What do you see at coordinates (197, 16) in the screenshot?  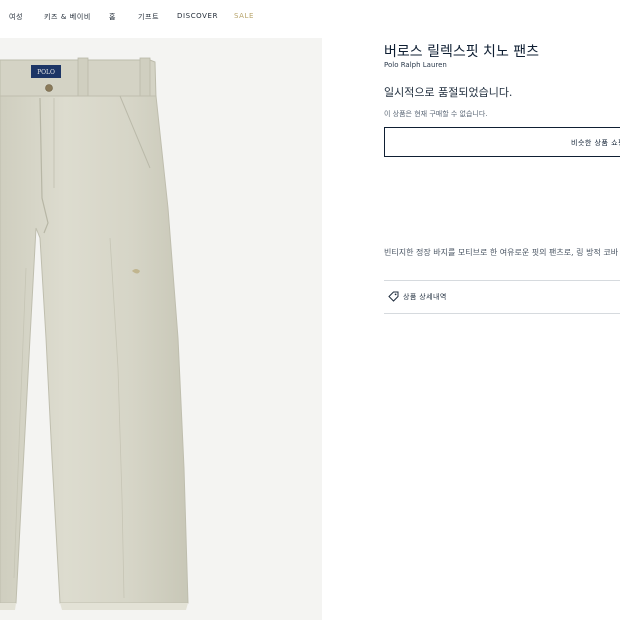 I see `nav-item-discover: DISCOVER` at bounding box center [197, 16].